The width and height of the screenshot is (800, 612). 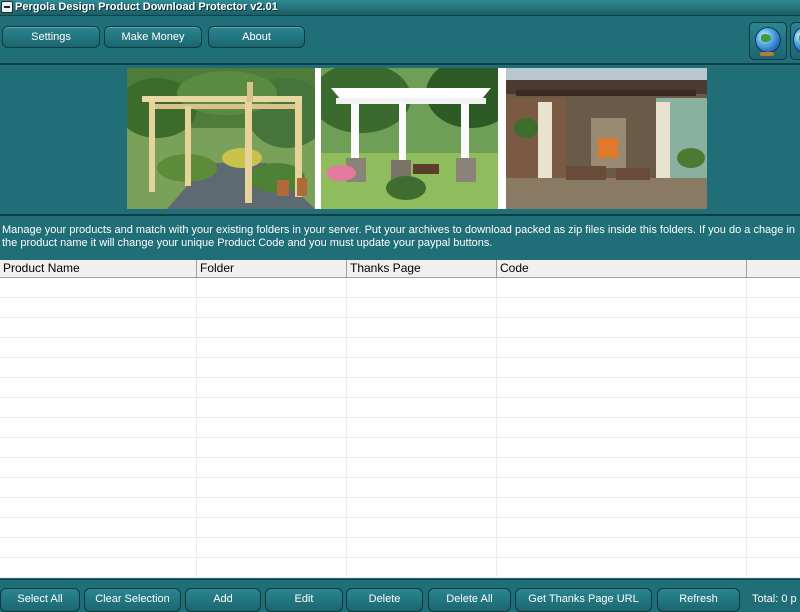 I want to click on column-header-folder: Folder, so click(x=272, y=268).